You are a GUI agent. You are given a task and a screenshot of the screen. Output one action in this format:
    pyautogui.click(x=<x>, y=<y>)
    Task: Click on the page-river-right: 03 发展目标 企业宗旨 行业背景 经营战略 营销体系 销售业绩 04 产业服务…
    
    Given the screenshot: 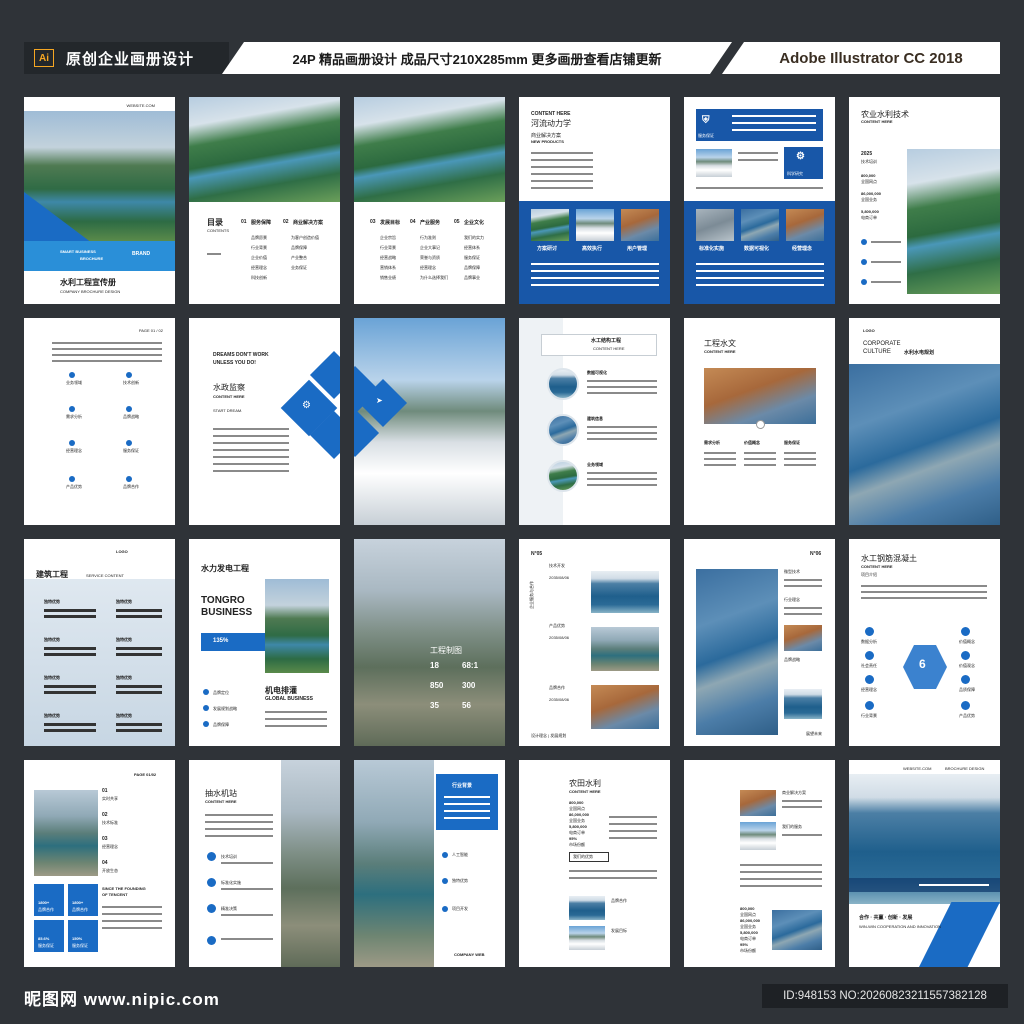 What is the action you would take?
    pyautogui.click(x=429, y=200)
    